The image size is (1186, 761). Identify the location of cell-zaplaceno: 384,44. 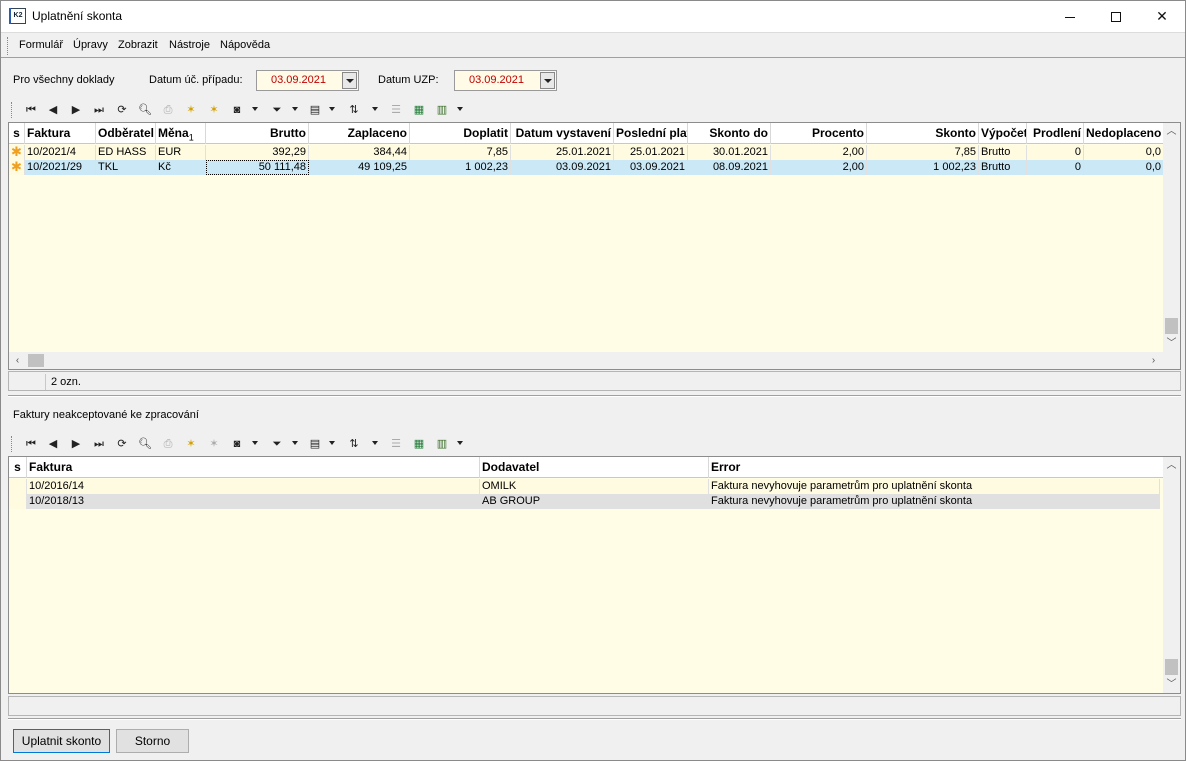
(359, 152).